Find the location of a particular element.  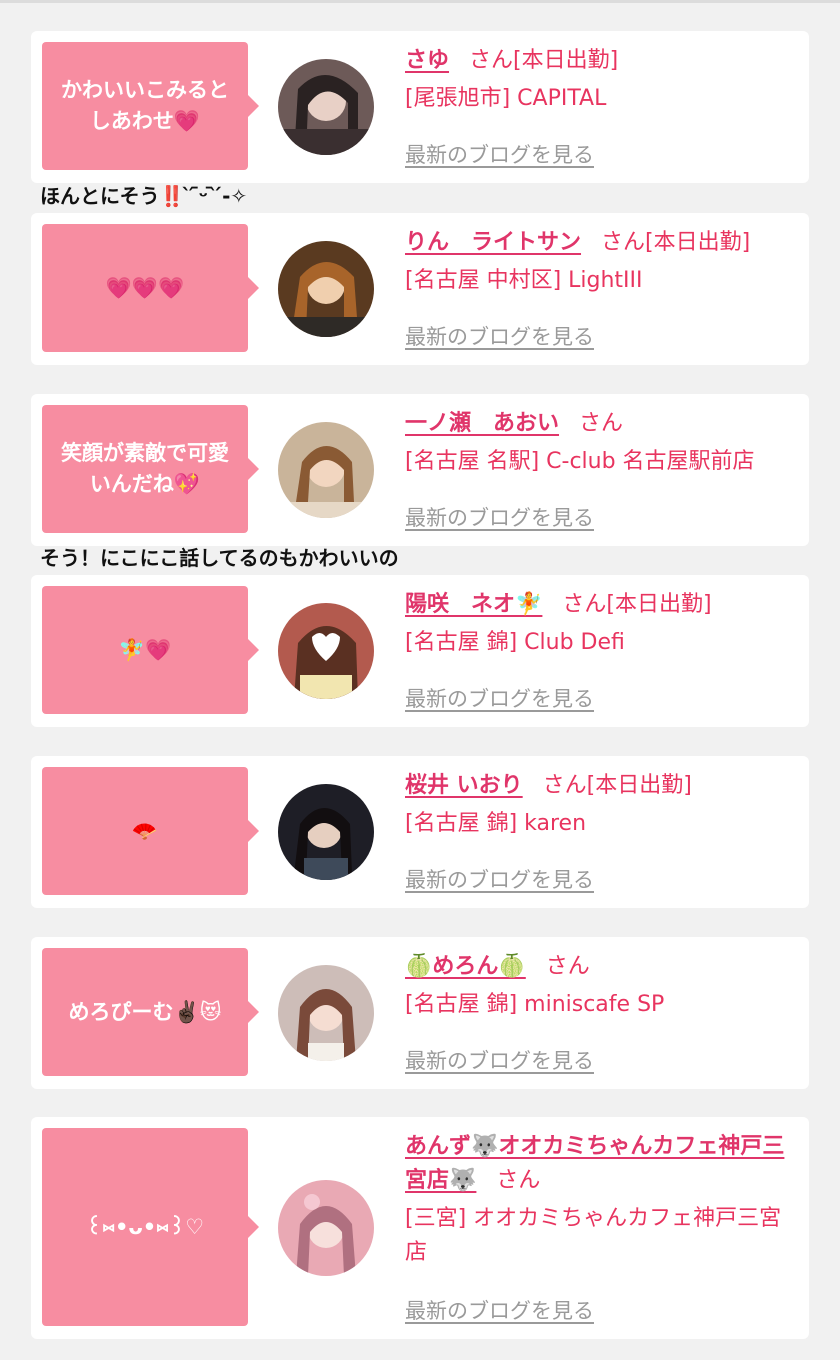

reply-comment: ほんとにそう‼️ ̀ ᷇ᵕ ᷆ ́-✧ is located at coordinates (144, 196).